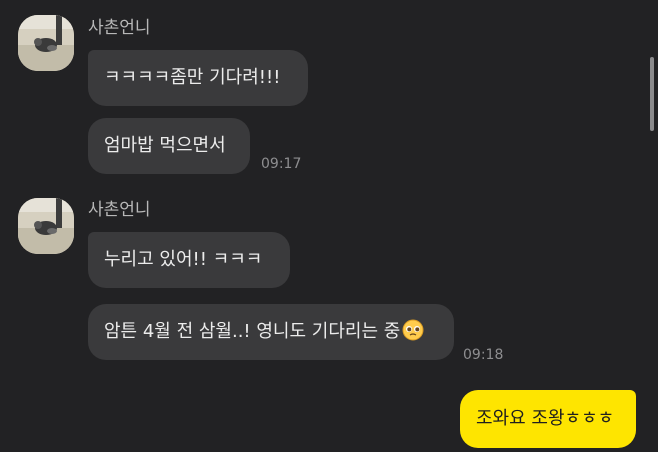 The image size is (658, 452). What do you see at coordinates (252, 331) in the screenshot?
I see `message-text: 암튼 4월 전 삼월..! 영니도 기다리는 중` at bounding box center [252, 331].